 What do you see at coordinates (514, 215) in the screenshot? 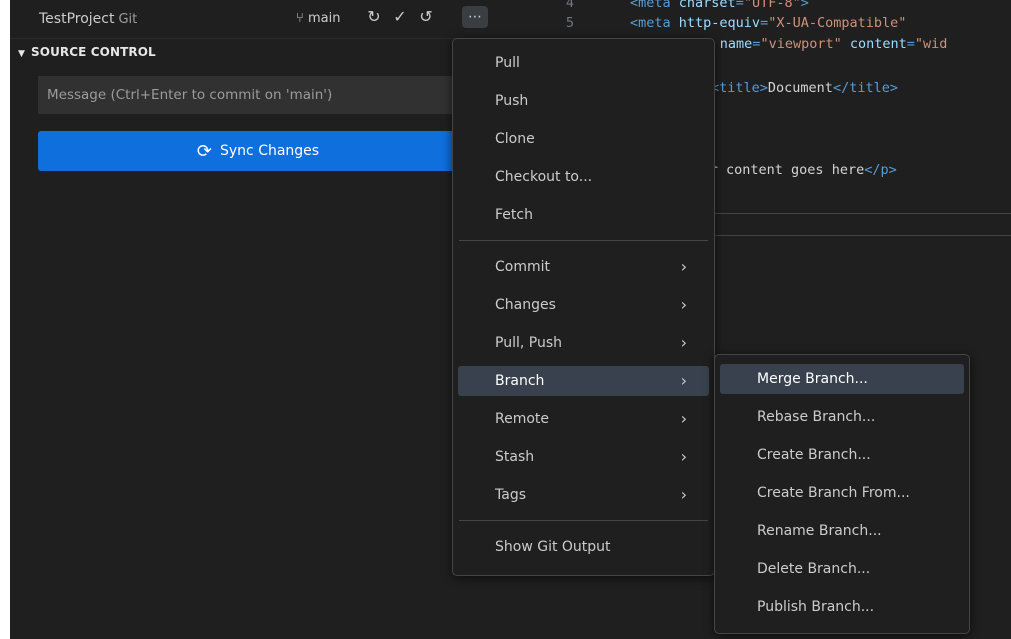
I see `menu-item-label: Fetch` at bounding box center [514, 215].